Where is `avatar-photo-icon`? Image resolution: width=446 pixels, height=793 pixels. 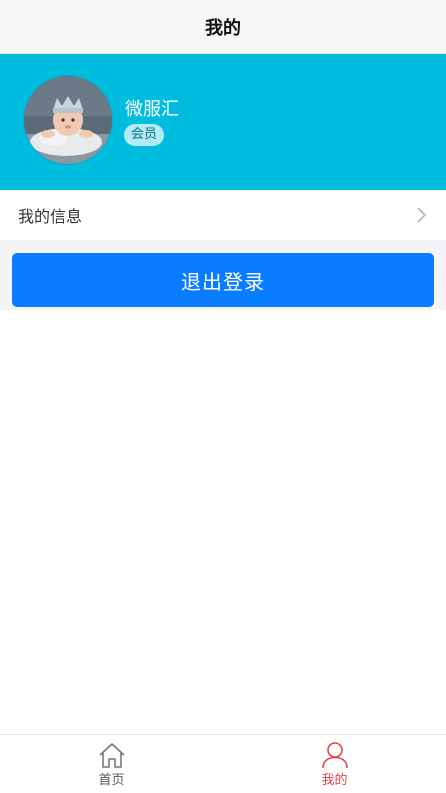
avatar-photo-icon is located at coordinates (68, 120).